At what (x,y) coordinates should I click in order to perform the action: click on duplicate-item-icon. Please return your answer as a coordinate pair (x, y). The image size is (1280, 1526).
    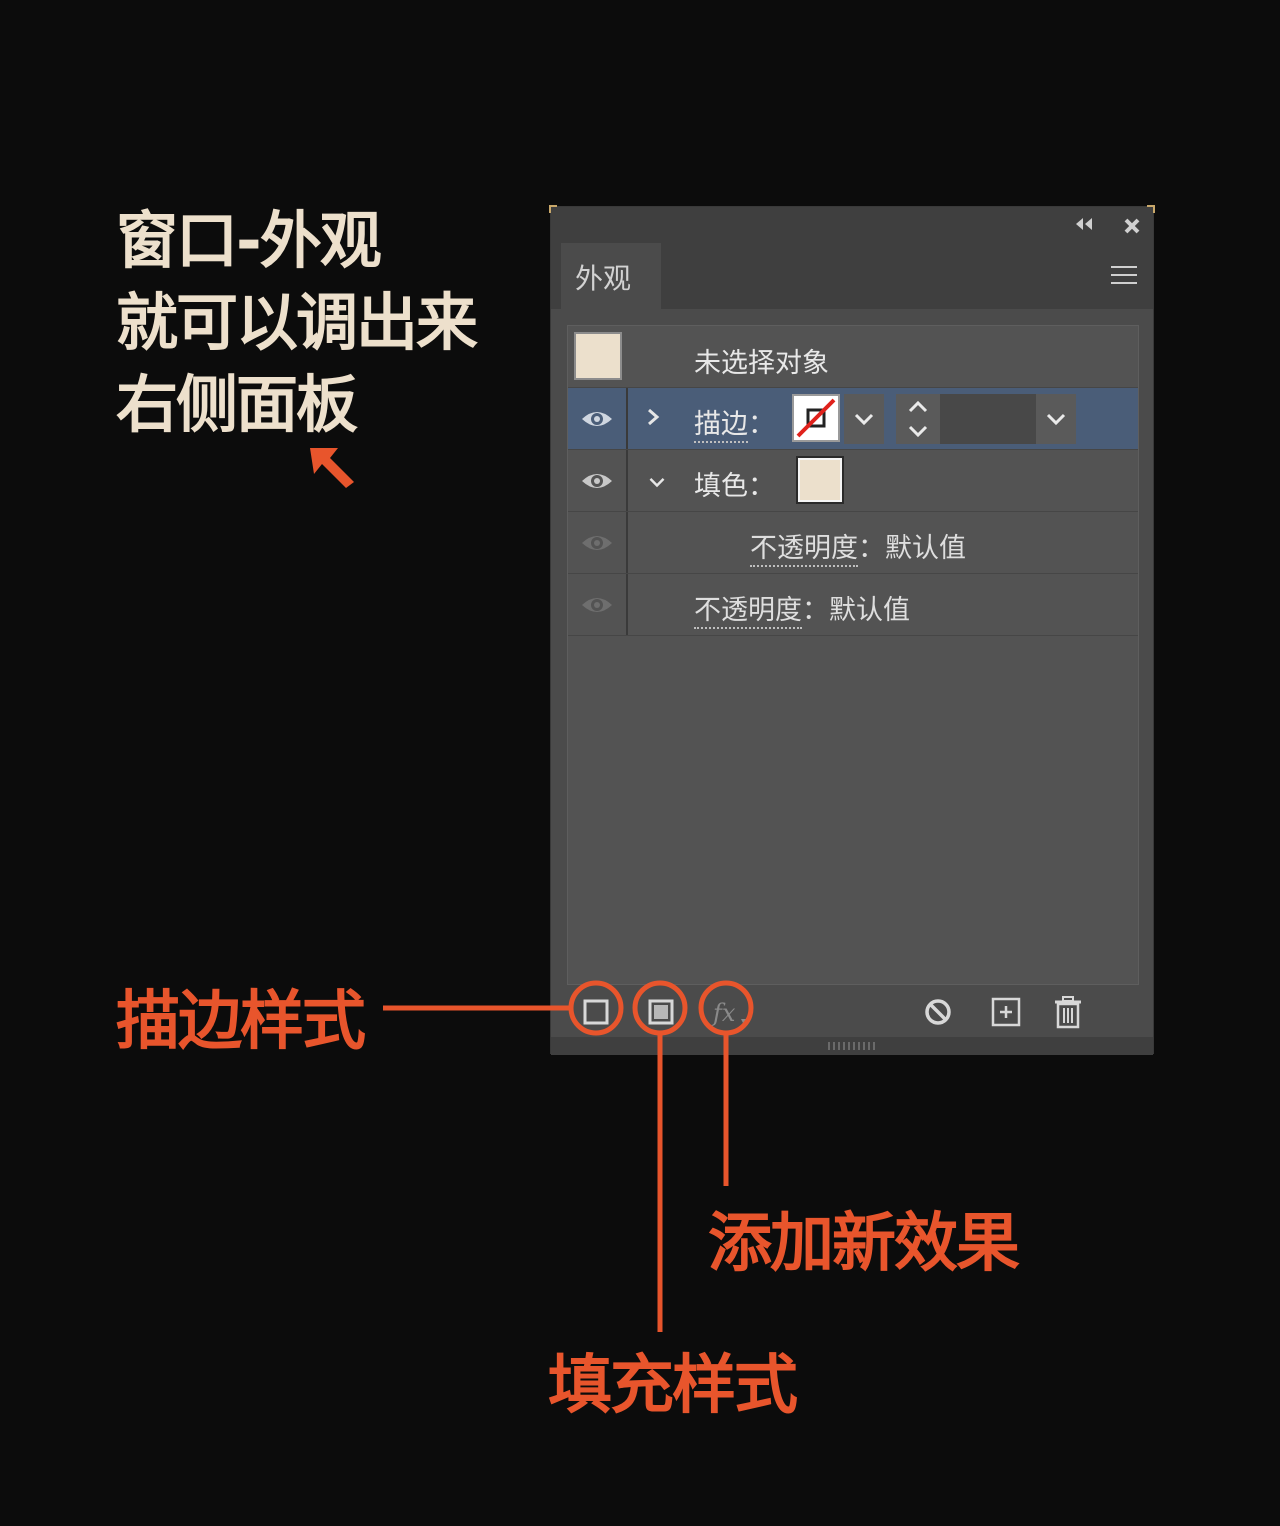
    Looking at the image, I should click on (1006, 1012).